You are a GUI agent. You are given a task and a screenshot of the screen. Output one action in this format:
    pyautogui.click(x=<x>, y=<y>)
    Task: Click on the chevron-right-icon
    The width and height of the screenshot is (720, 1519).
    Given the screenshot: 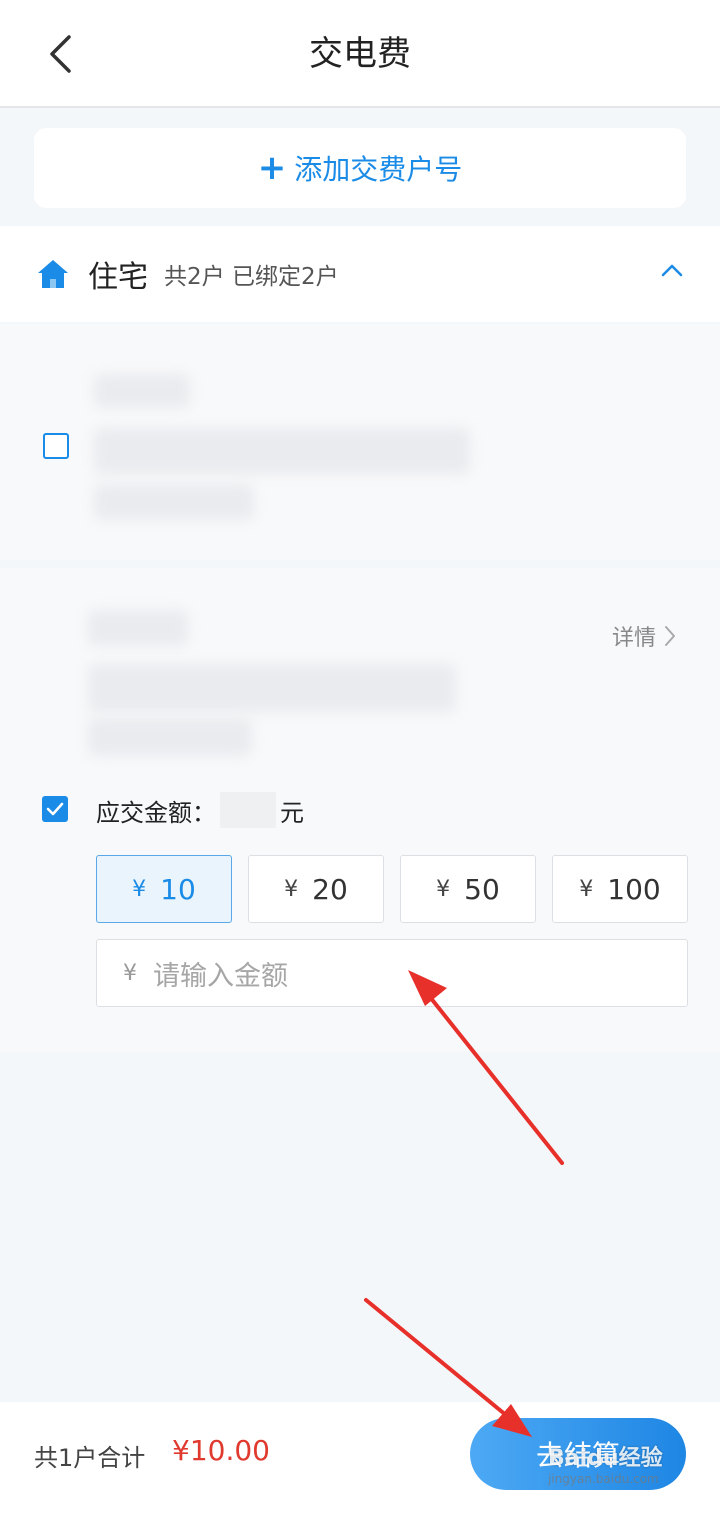 What is the action you would take?
    pyautogui.click(x=670, y=636)
    